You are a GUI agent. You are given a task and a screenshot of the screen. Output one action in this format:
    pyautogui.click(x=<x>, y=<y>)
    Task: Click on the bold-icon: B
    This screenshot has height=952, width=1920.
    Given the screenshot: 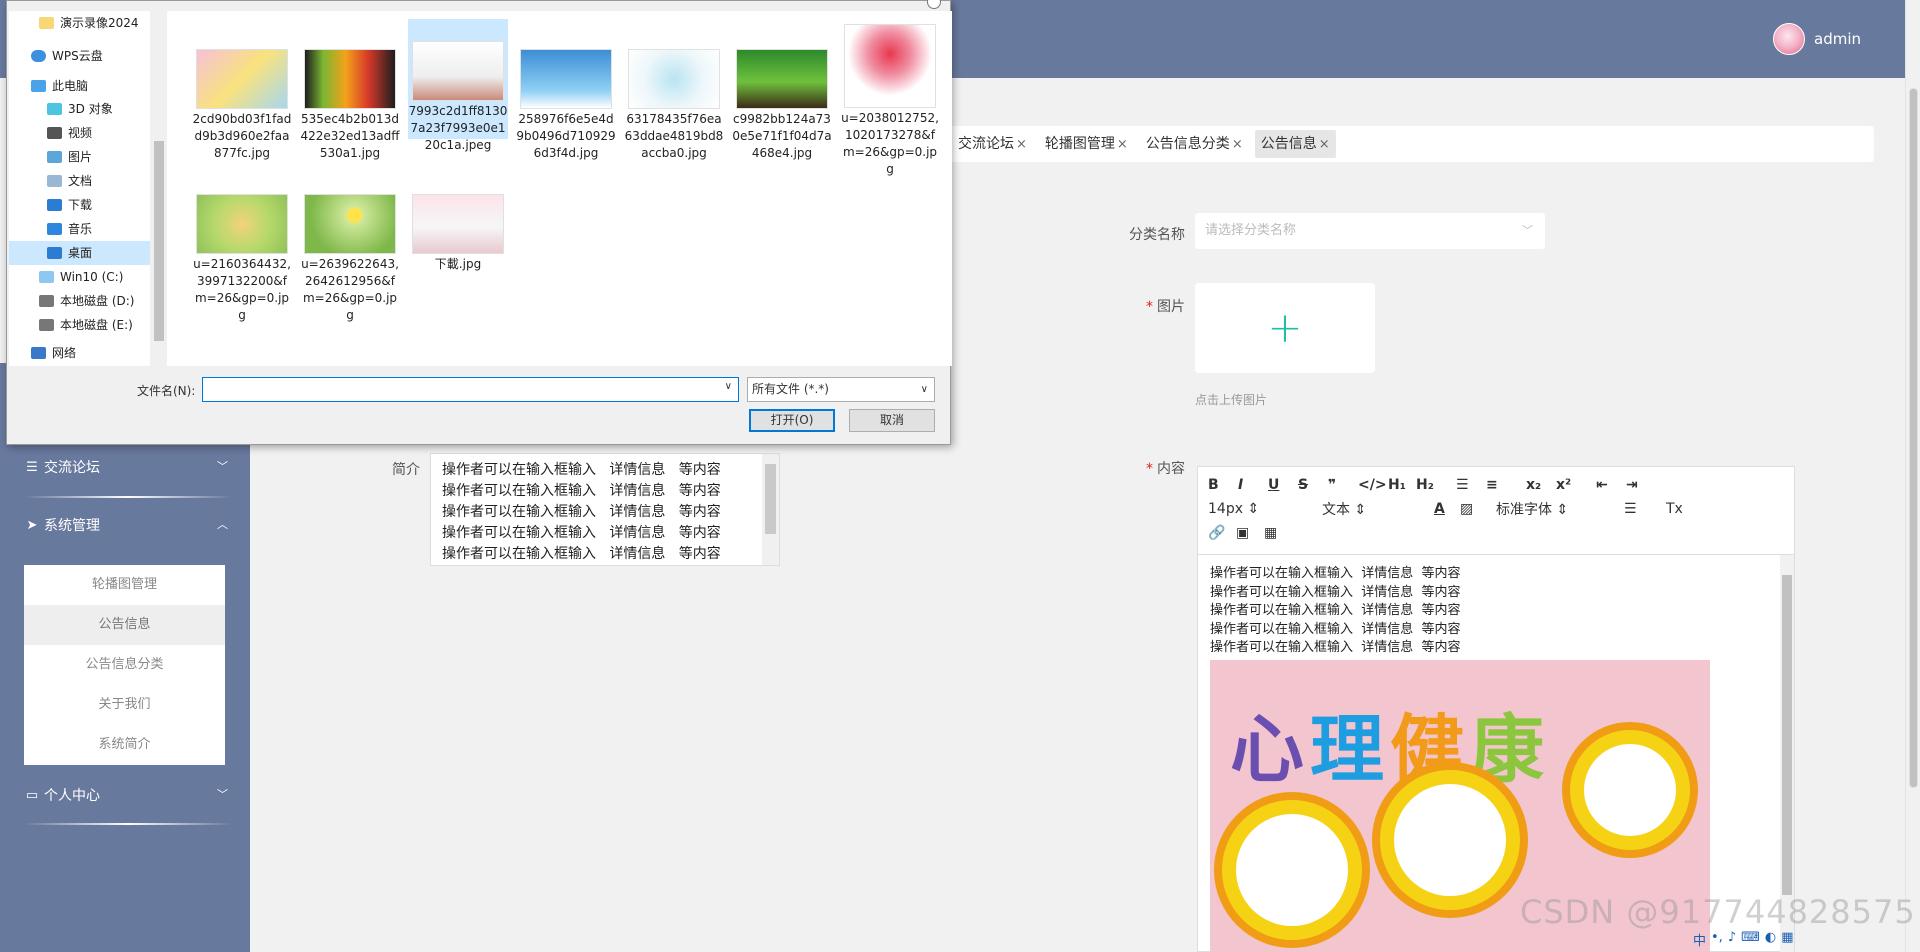 What is the action you would take?
    pyautogui.click(x=1223, y=485)
    